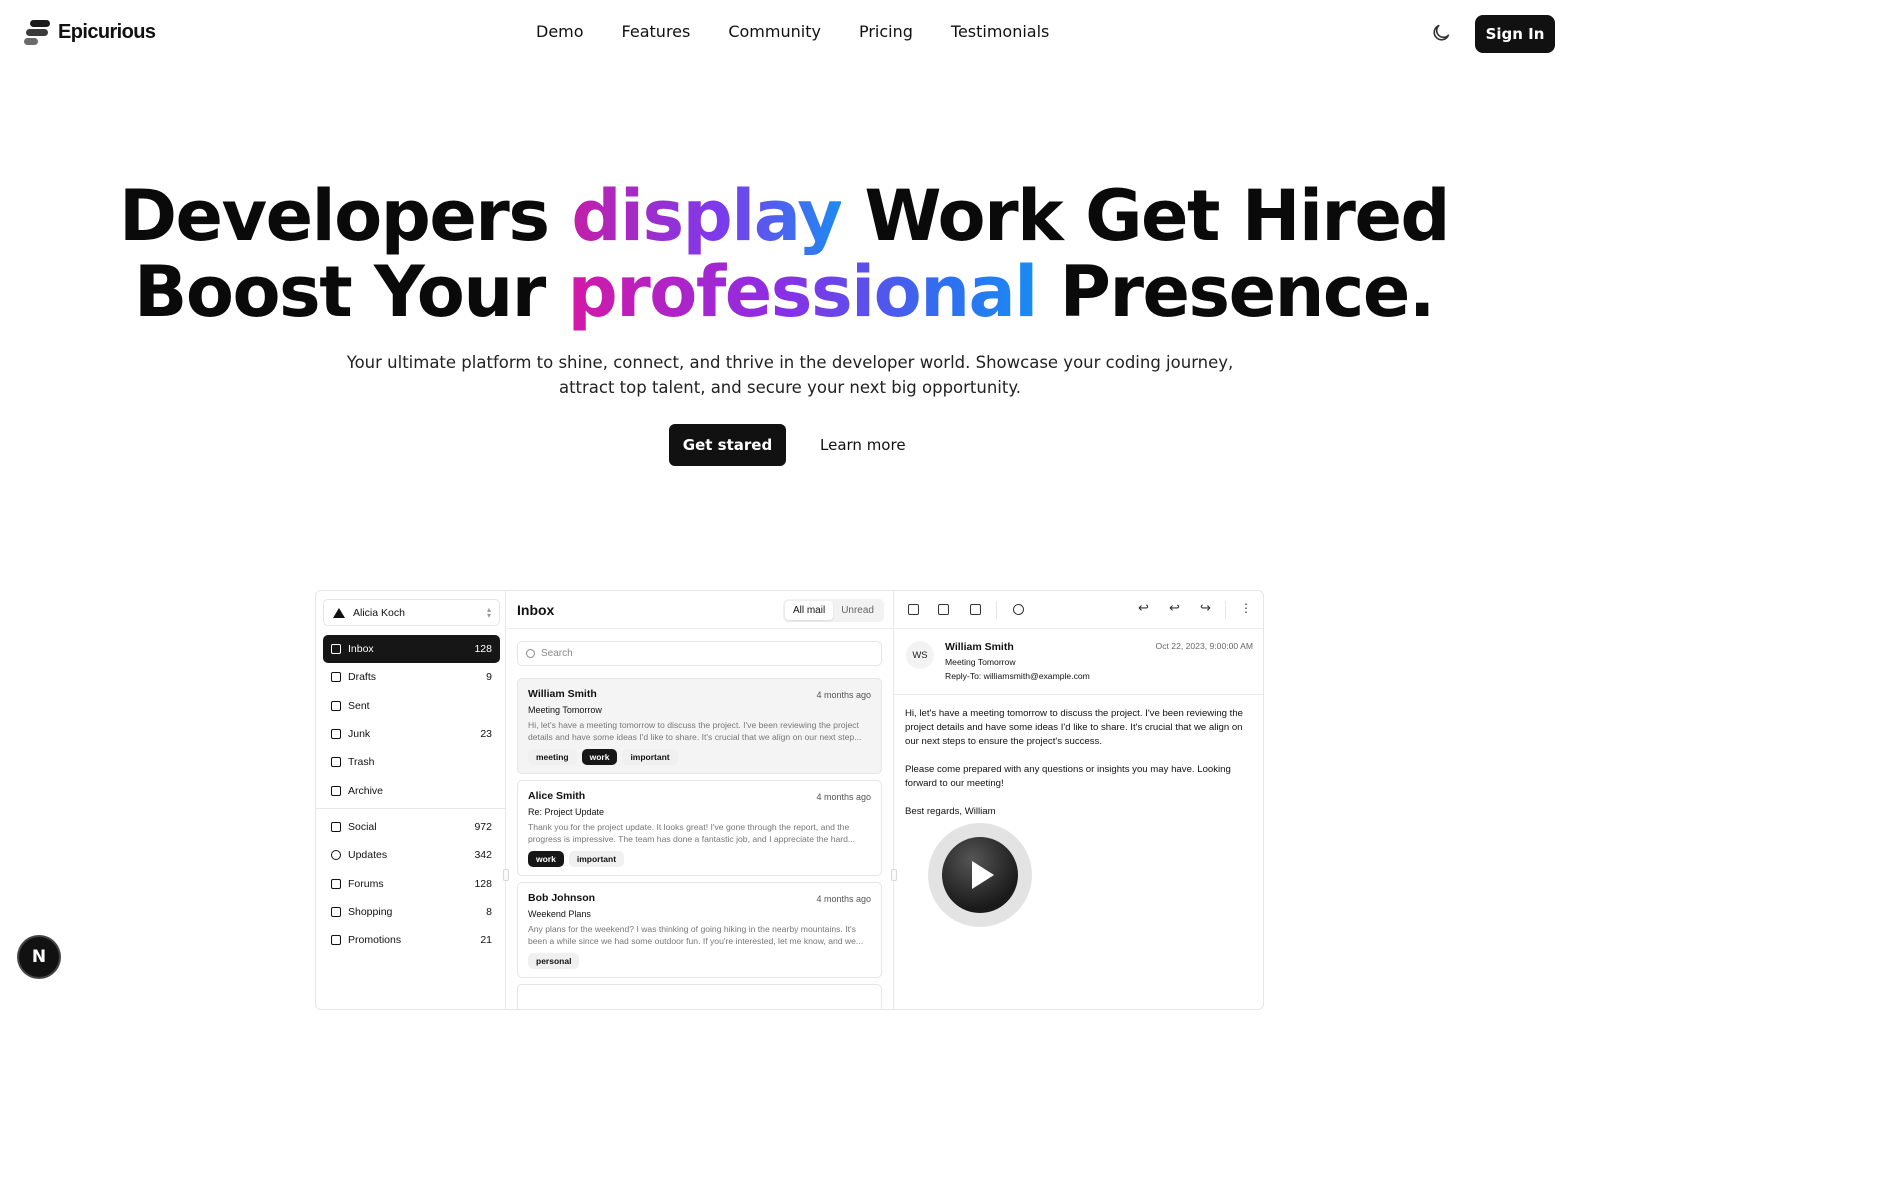  What do you see at coordinates (699, 996) in the screenshot?
I see `mail-item` at bounding box center [699, 996].